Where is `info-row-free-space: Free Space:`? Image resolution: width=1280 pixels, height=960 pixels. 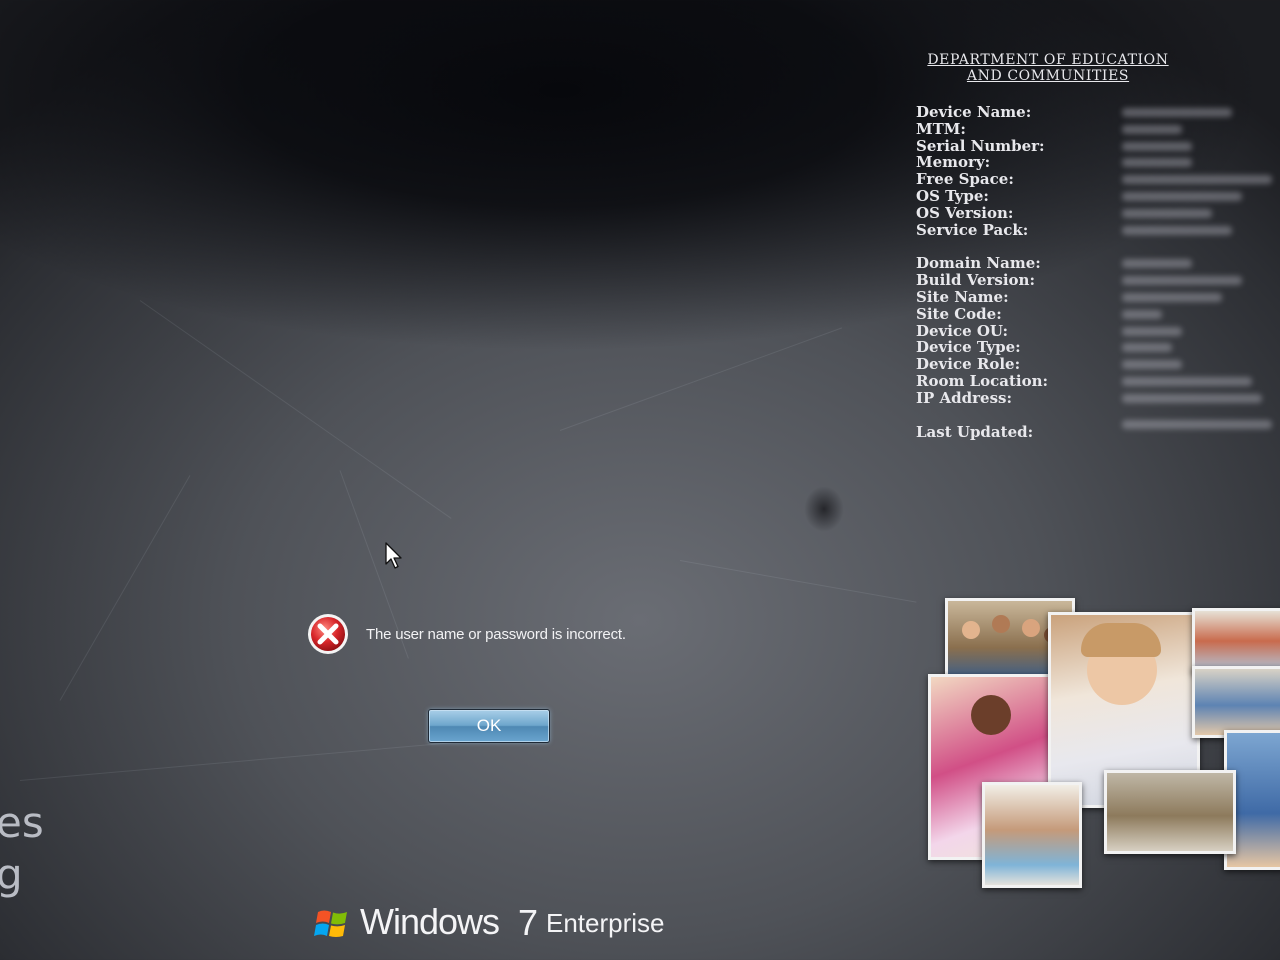
info-row-free-space: Free Space: is located at coordinates (1094, 179).